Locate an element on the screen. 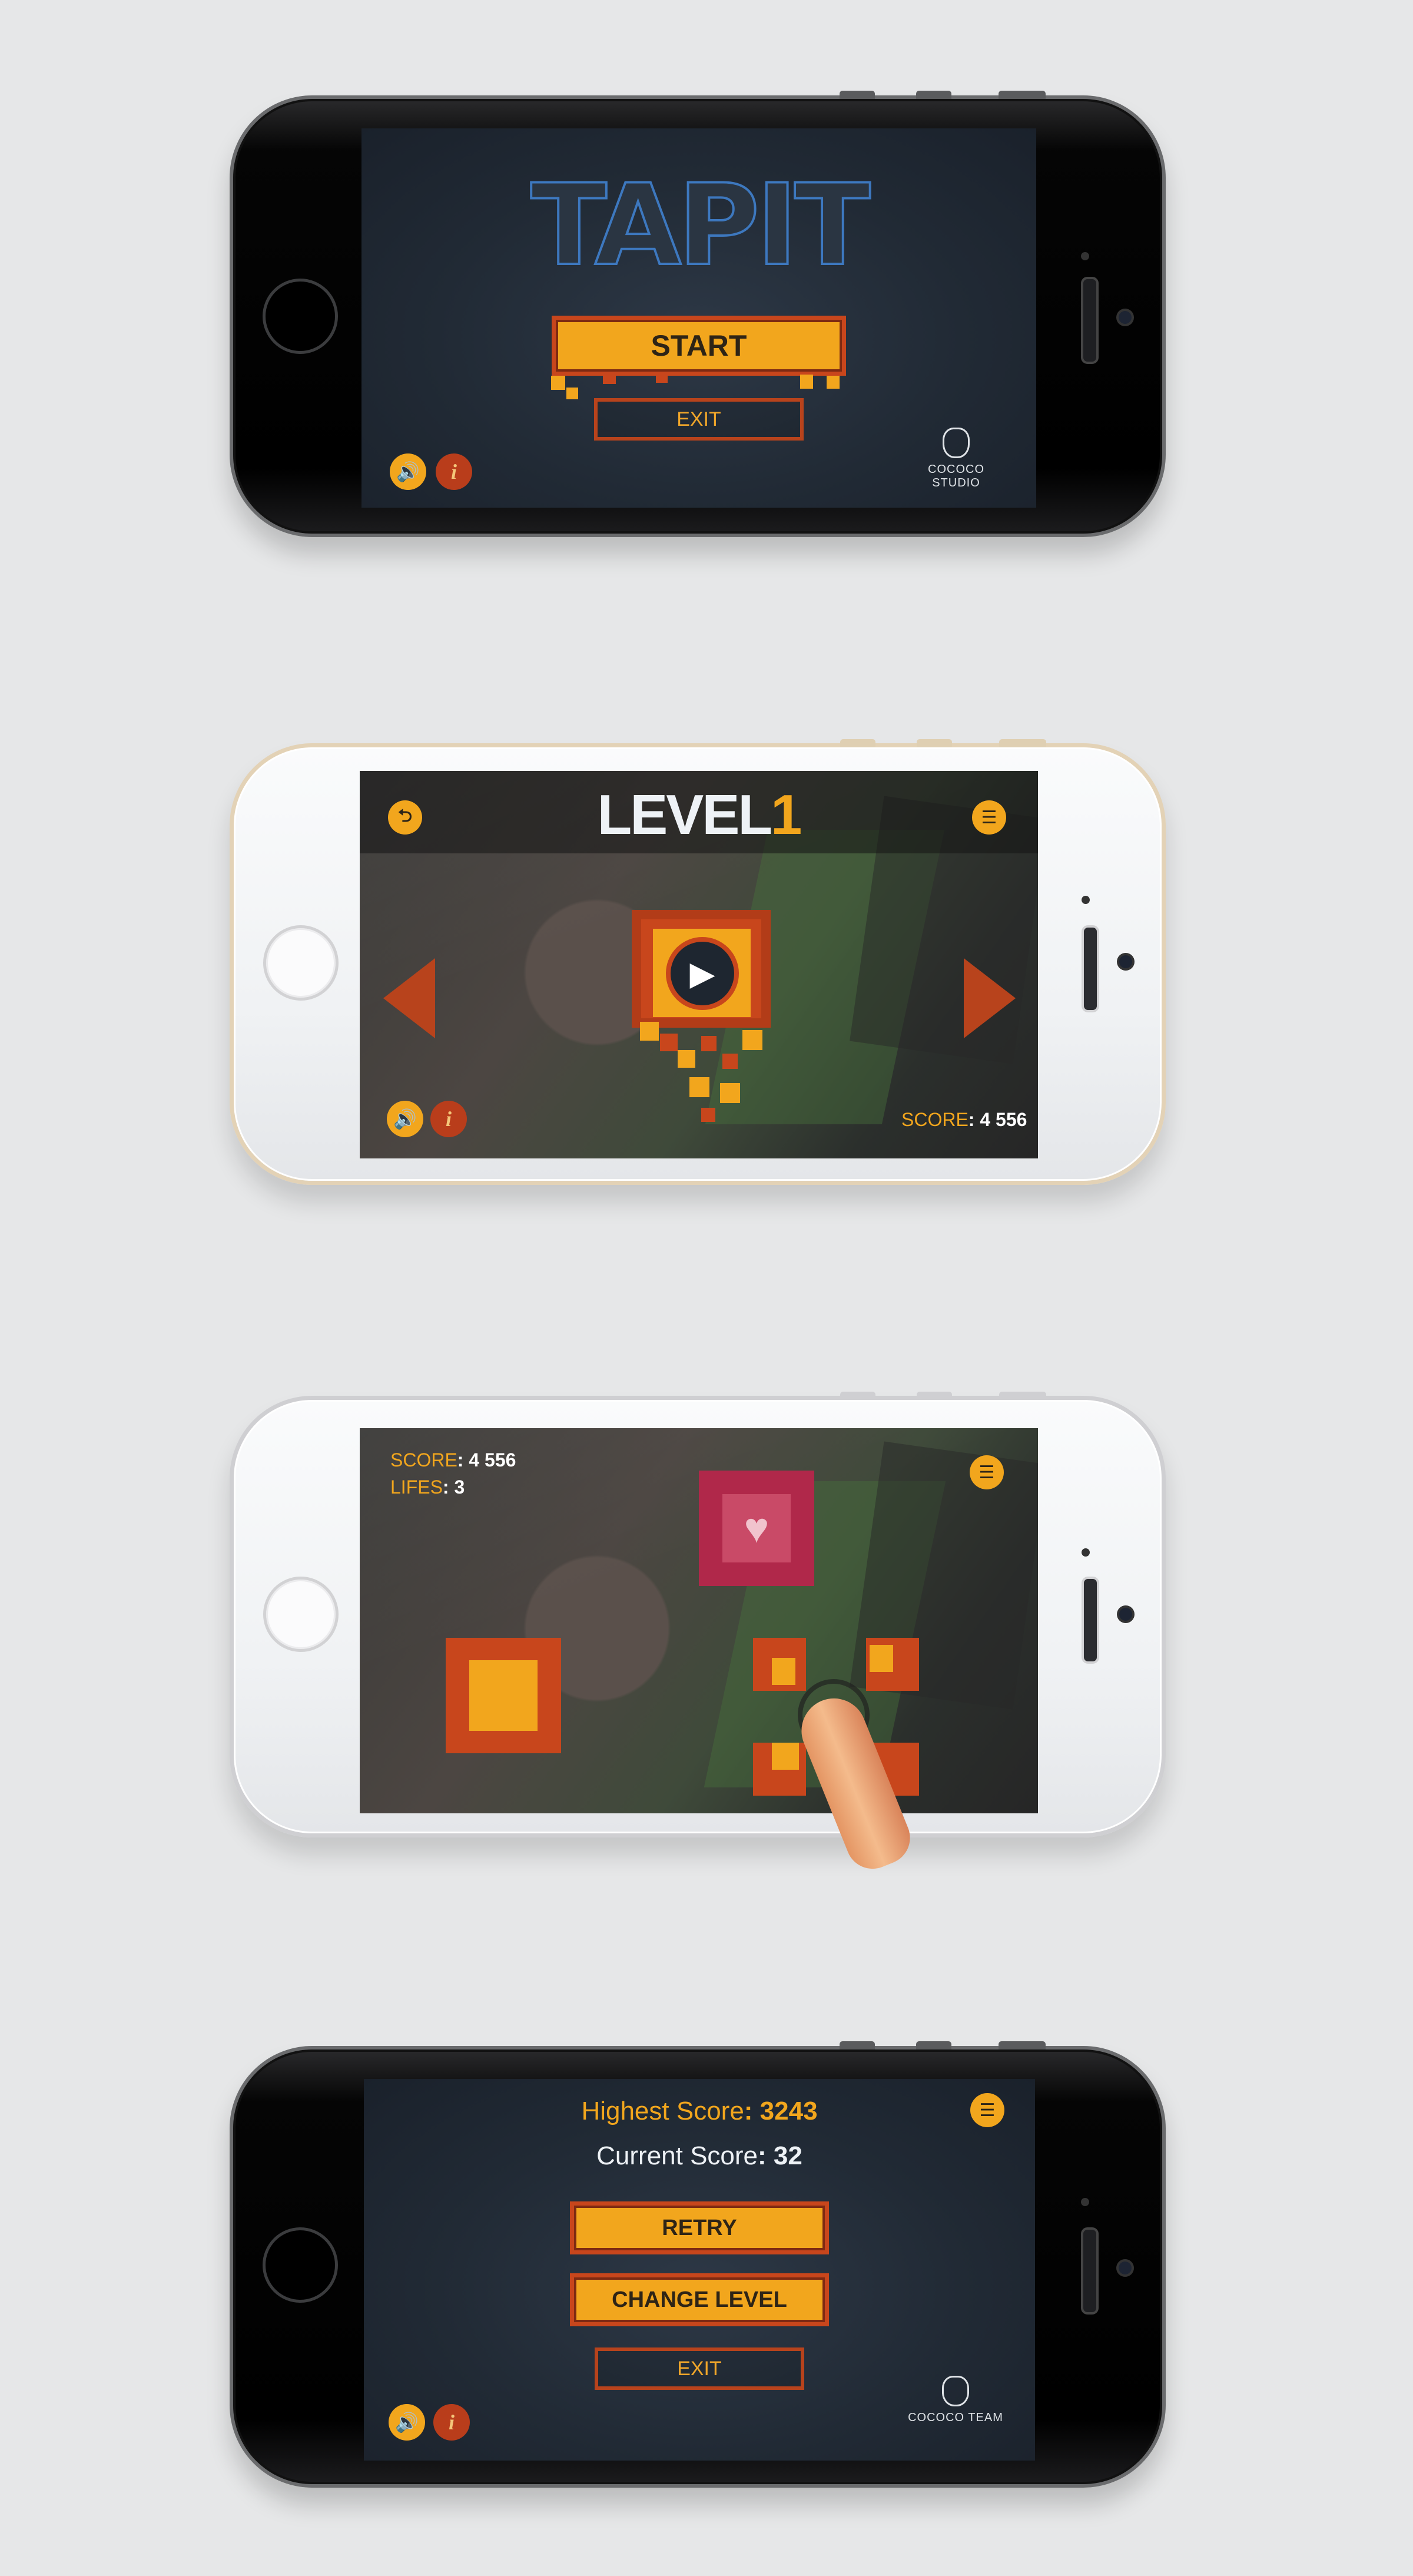  studio-credit: COCOCO STUDIO is located at coordinates (956, 459).